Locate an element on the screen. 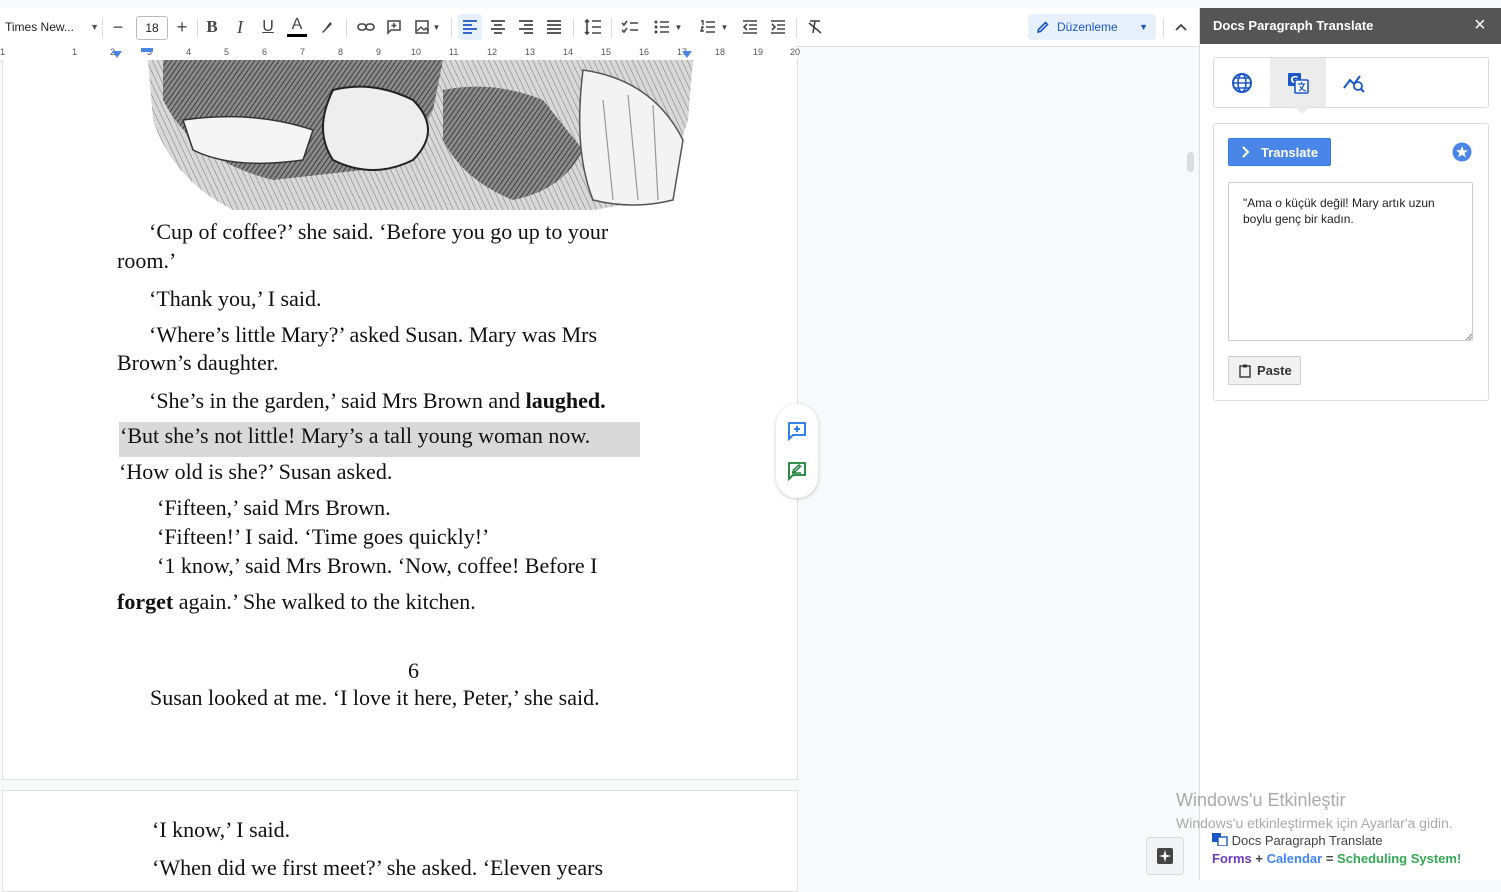 Image resolution: width=1501 pixels, height=892 pixels. paste-button: Paste is located at coordinates (1264, 370).